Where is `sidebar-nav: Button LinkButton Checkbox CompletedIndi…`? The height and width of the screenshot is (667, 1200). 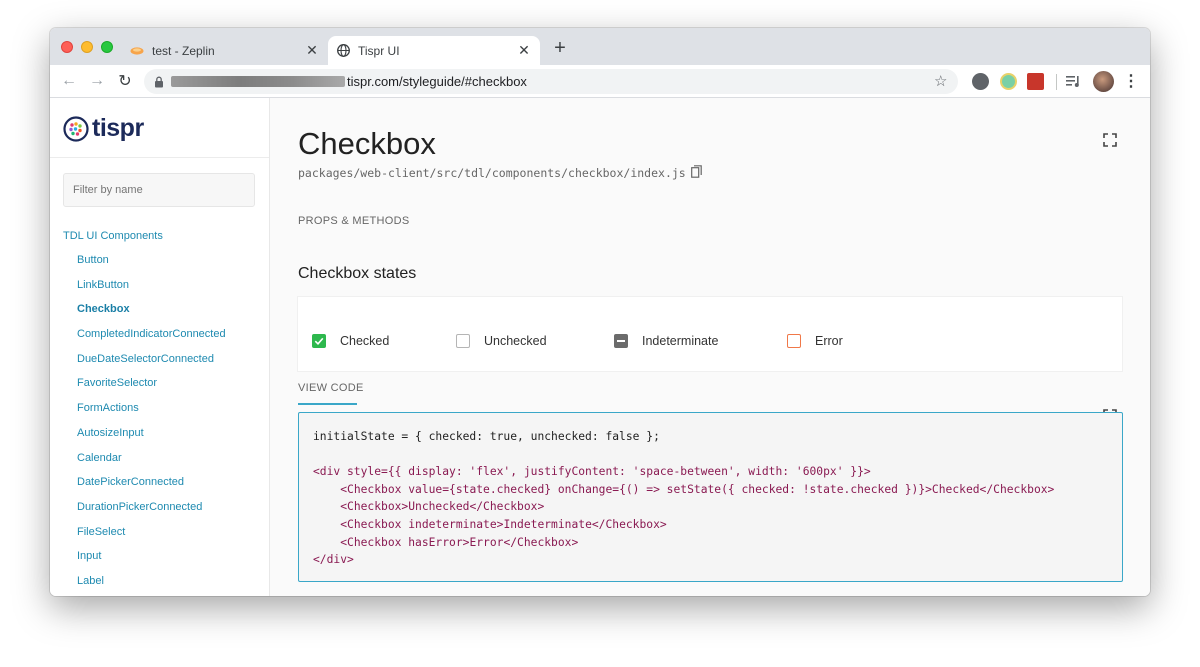
sidebar-nav: Button LinkButton Checkbox CompletedIndi… is located at coordinates (151, 425).